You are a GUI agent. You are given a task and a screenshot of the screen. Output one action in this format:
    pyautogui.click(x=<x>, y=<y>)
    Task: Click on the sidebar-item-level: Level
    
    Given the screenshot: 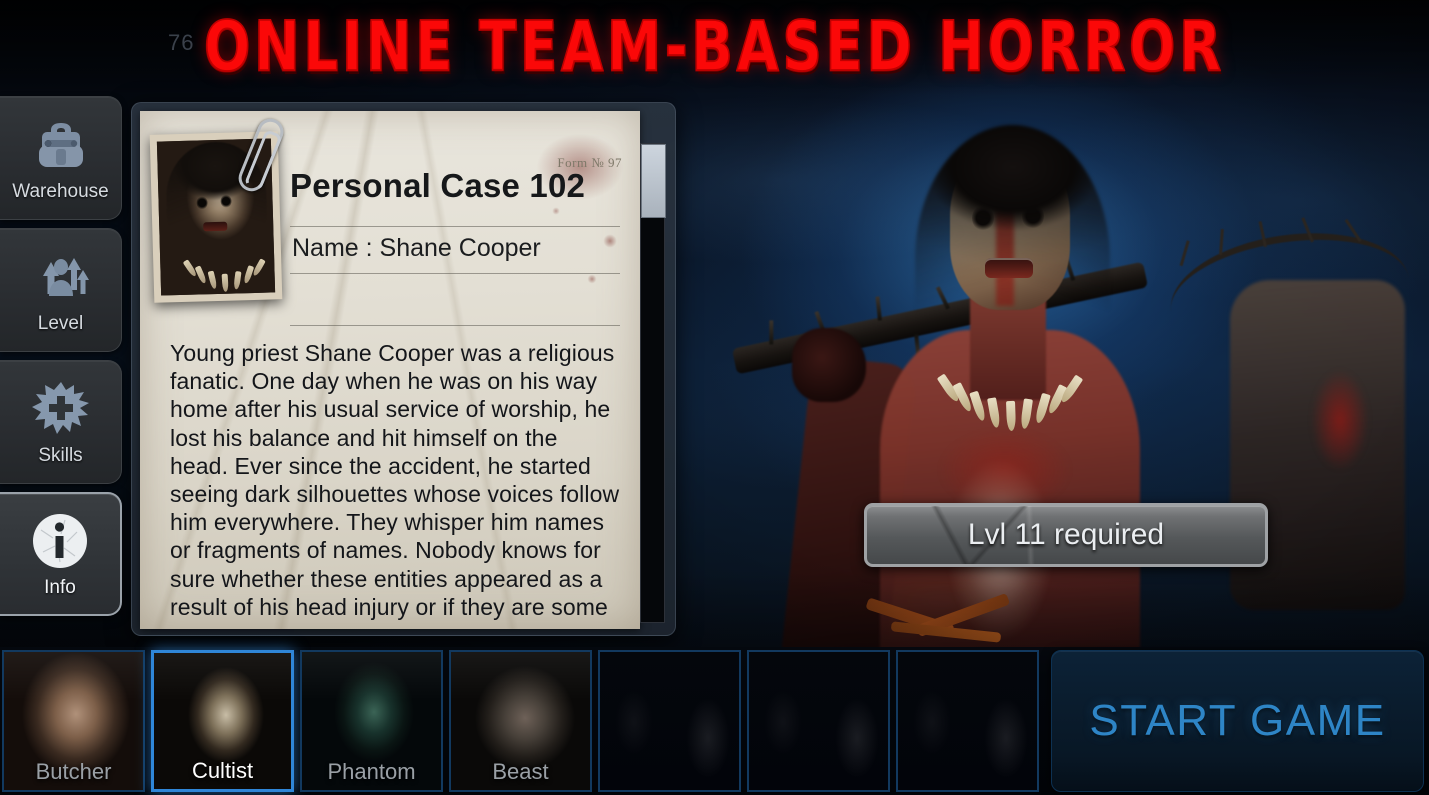 What is the action you would take?
    pyautogui.click(x=61, y=290)
    